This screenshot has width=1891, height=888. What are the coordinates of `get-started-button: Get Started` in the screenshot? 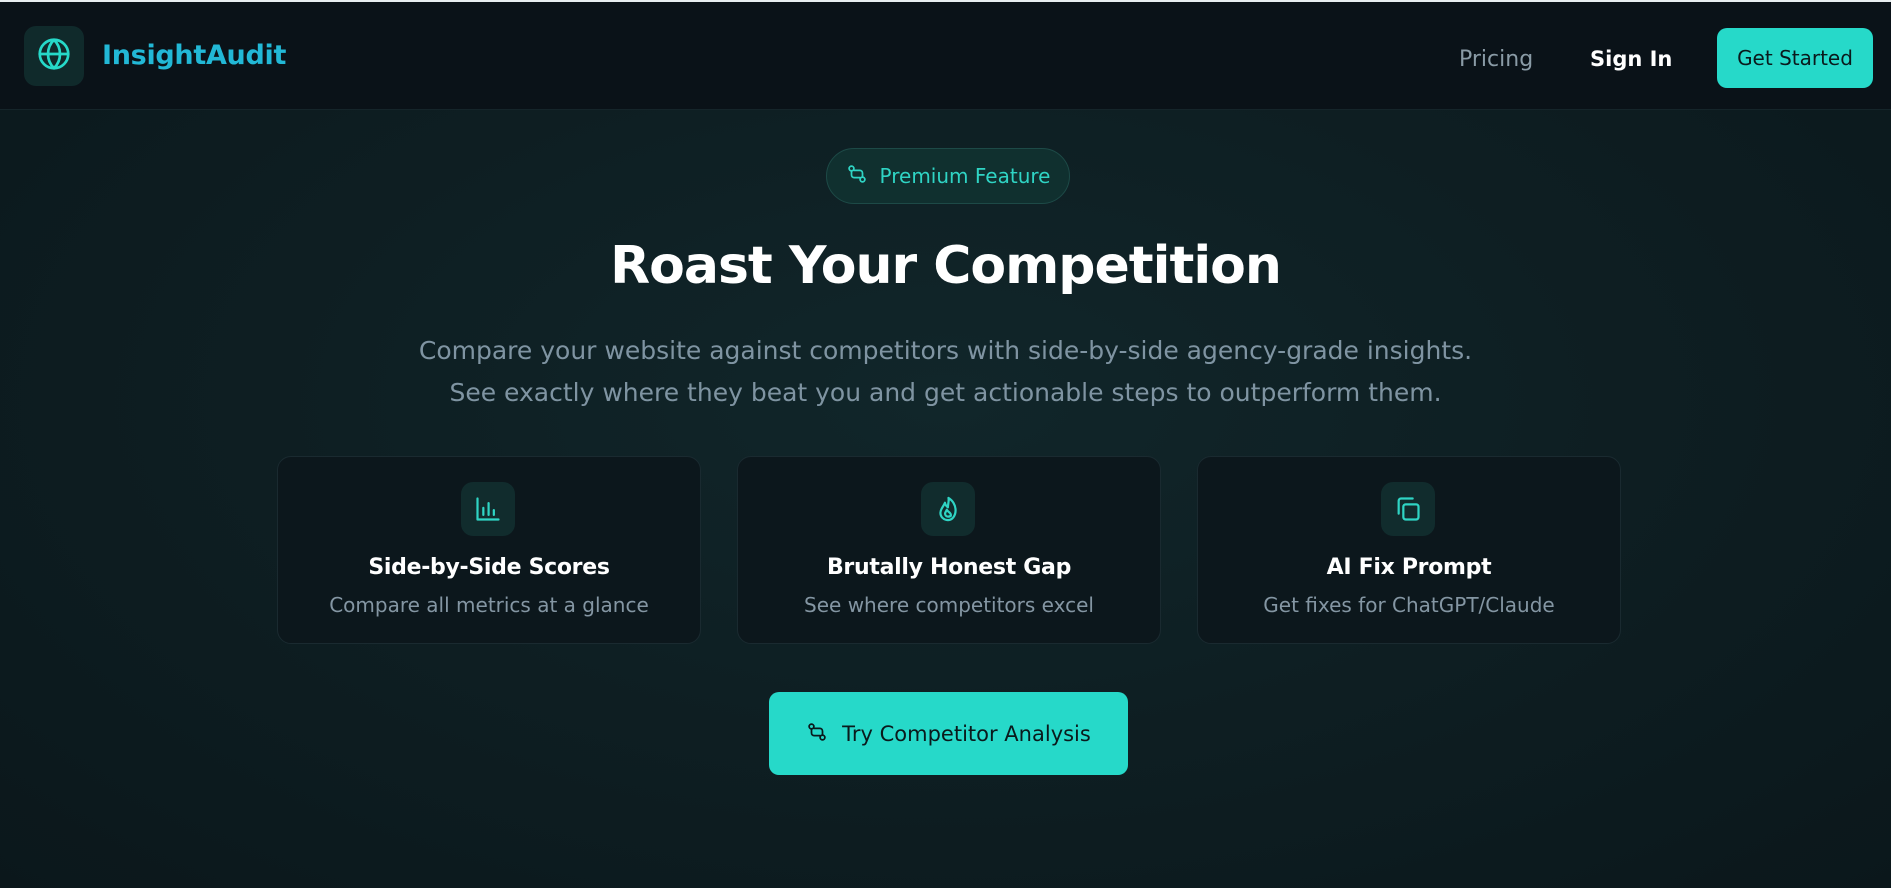 It's located at (1795, 58).